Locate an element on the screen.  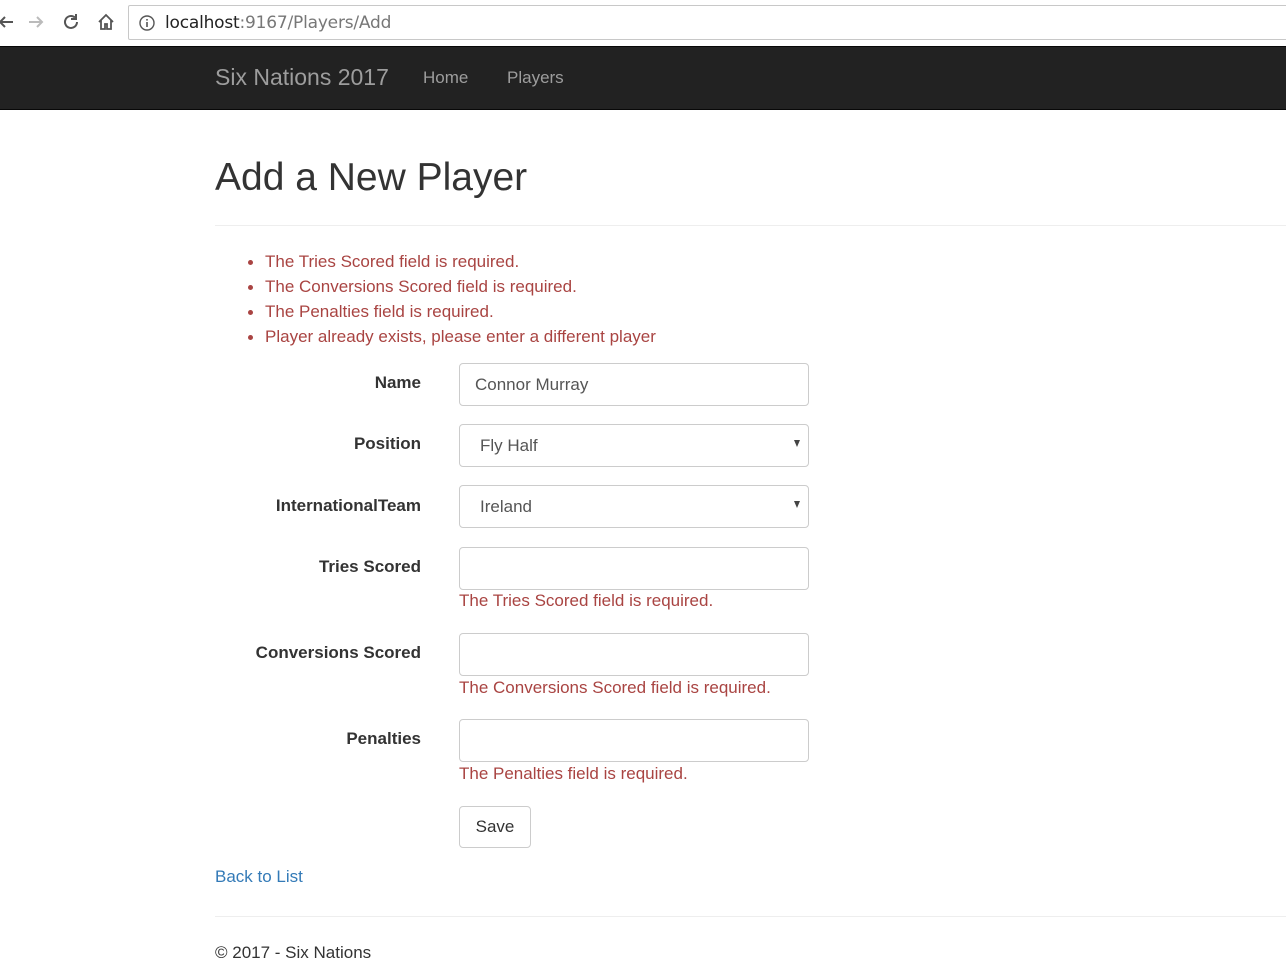
conversions-input is located at coordinates (634, 654).